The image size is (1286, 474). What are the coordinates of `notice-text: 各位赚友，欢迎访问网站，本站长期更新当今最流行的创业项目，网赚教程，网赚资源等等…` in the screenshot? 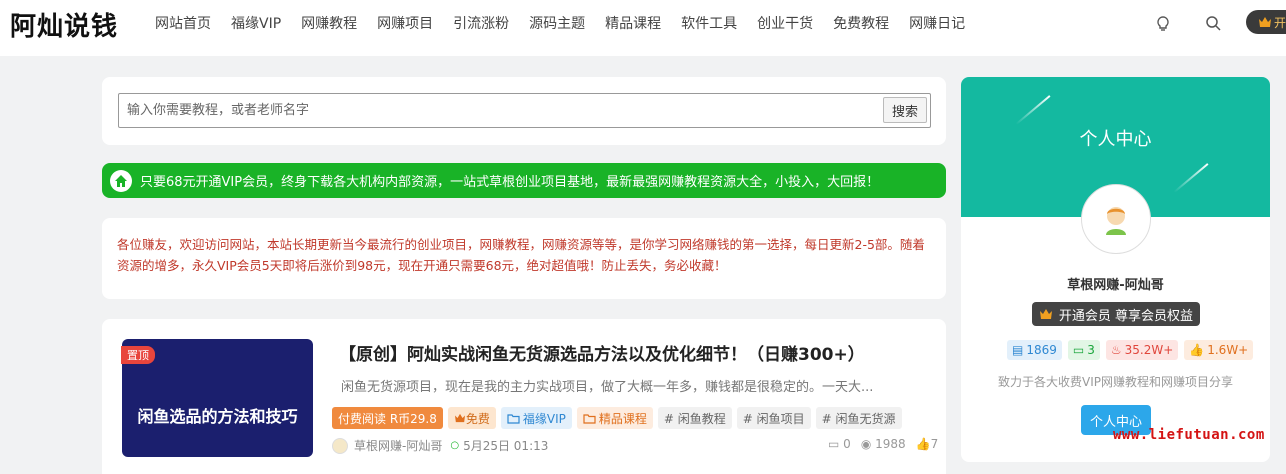 It's located at (521, 255).